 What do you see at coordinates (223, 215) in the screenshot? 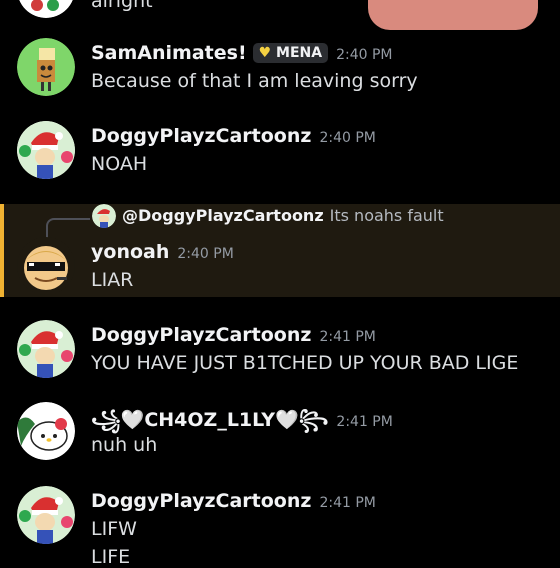
I see `reply-username: @DoggyPlayzCartoonz` at bounding box center [223, 215].